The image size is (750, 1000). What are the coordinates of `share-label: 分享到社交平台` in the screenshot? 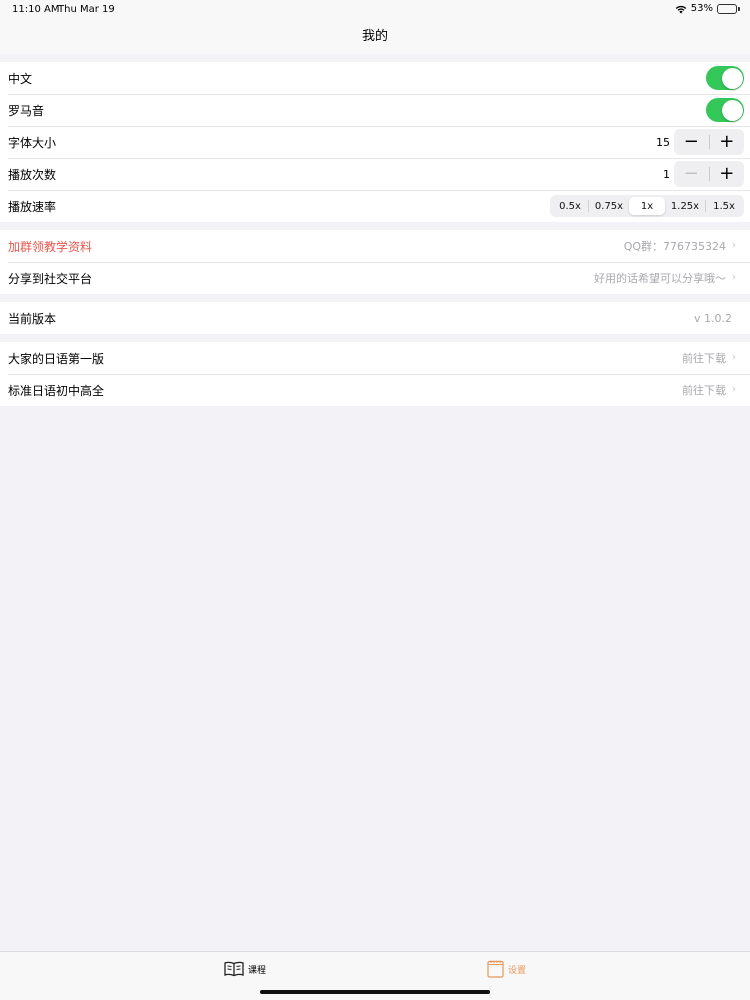 It's located at (50, 278).